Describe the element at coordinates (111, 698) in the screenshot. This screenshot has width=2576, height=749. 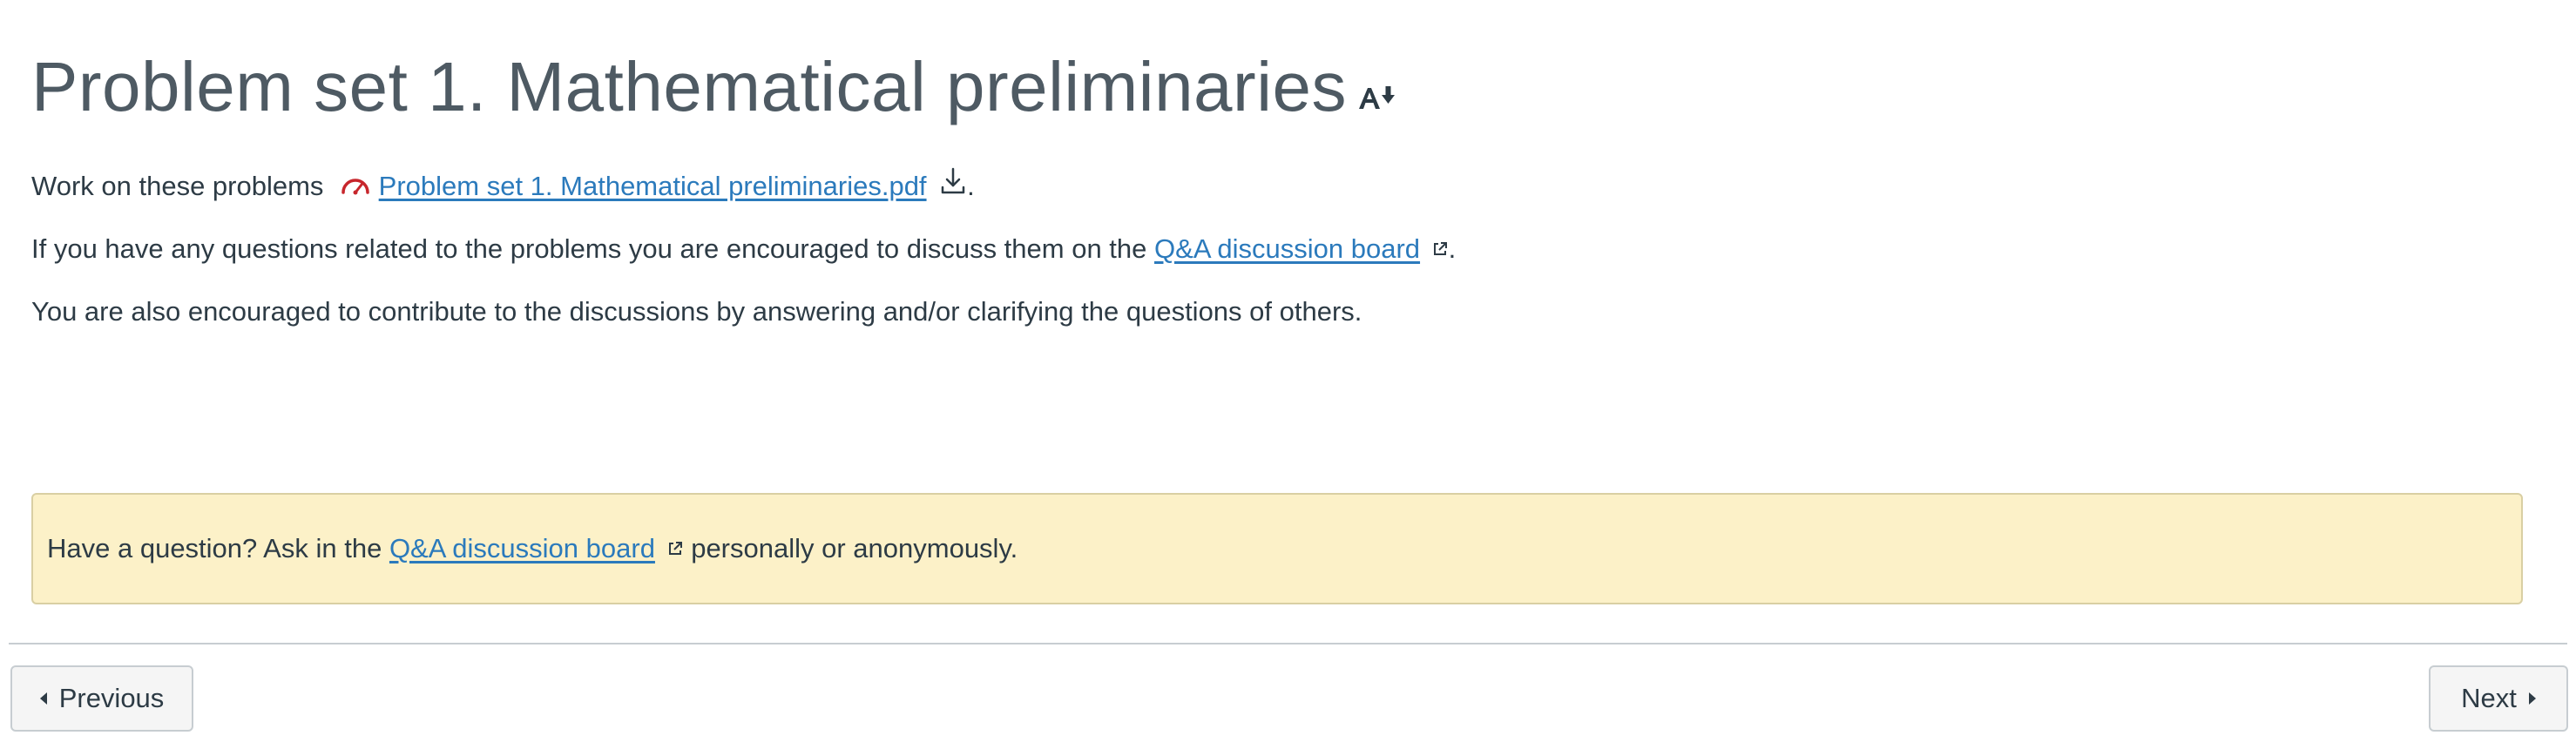
I see `previous-label: Previous` at that location.